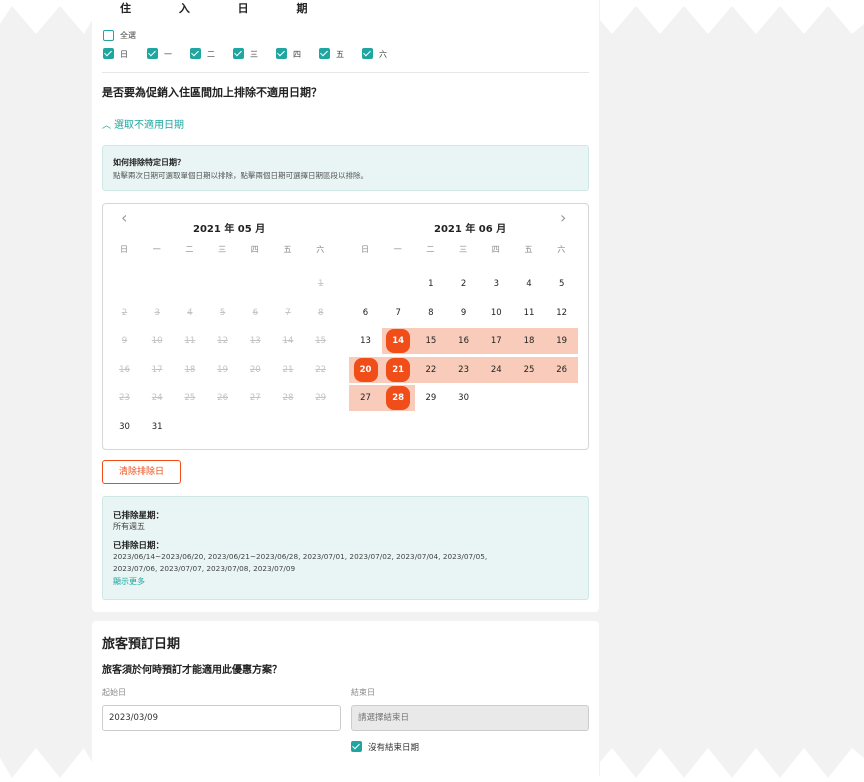 The width and height of the screenshot is (864, 782). What do you see at coordinates (157, 427) in the screenshot?
I see `calendar-day: 31` at bounding box center [157, 427].